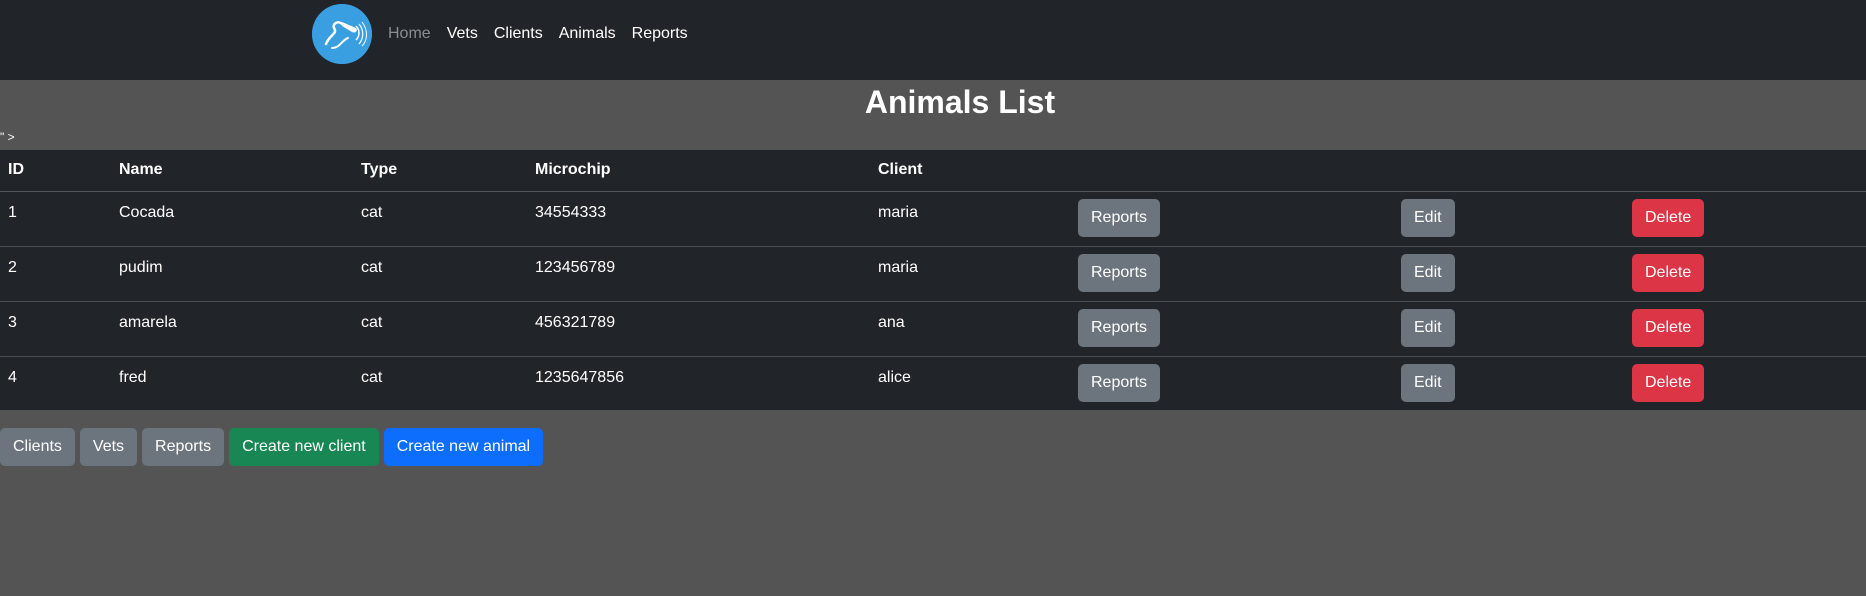 This screenshot has width=1866, height=596. What do you see at coordinates (232, 219) in the screenshot?
I see `cell-name: Cocada` at bounding box center [232, 219].